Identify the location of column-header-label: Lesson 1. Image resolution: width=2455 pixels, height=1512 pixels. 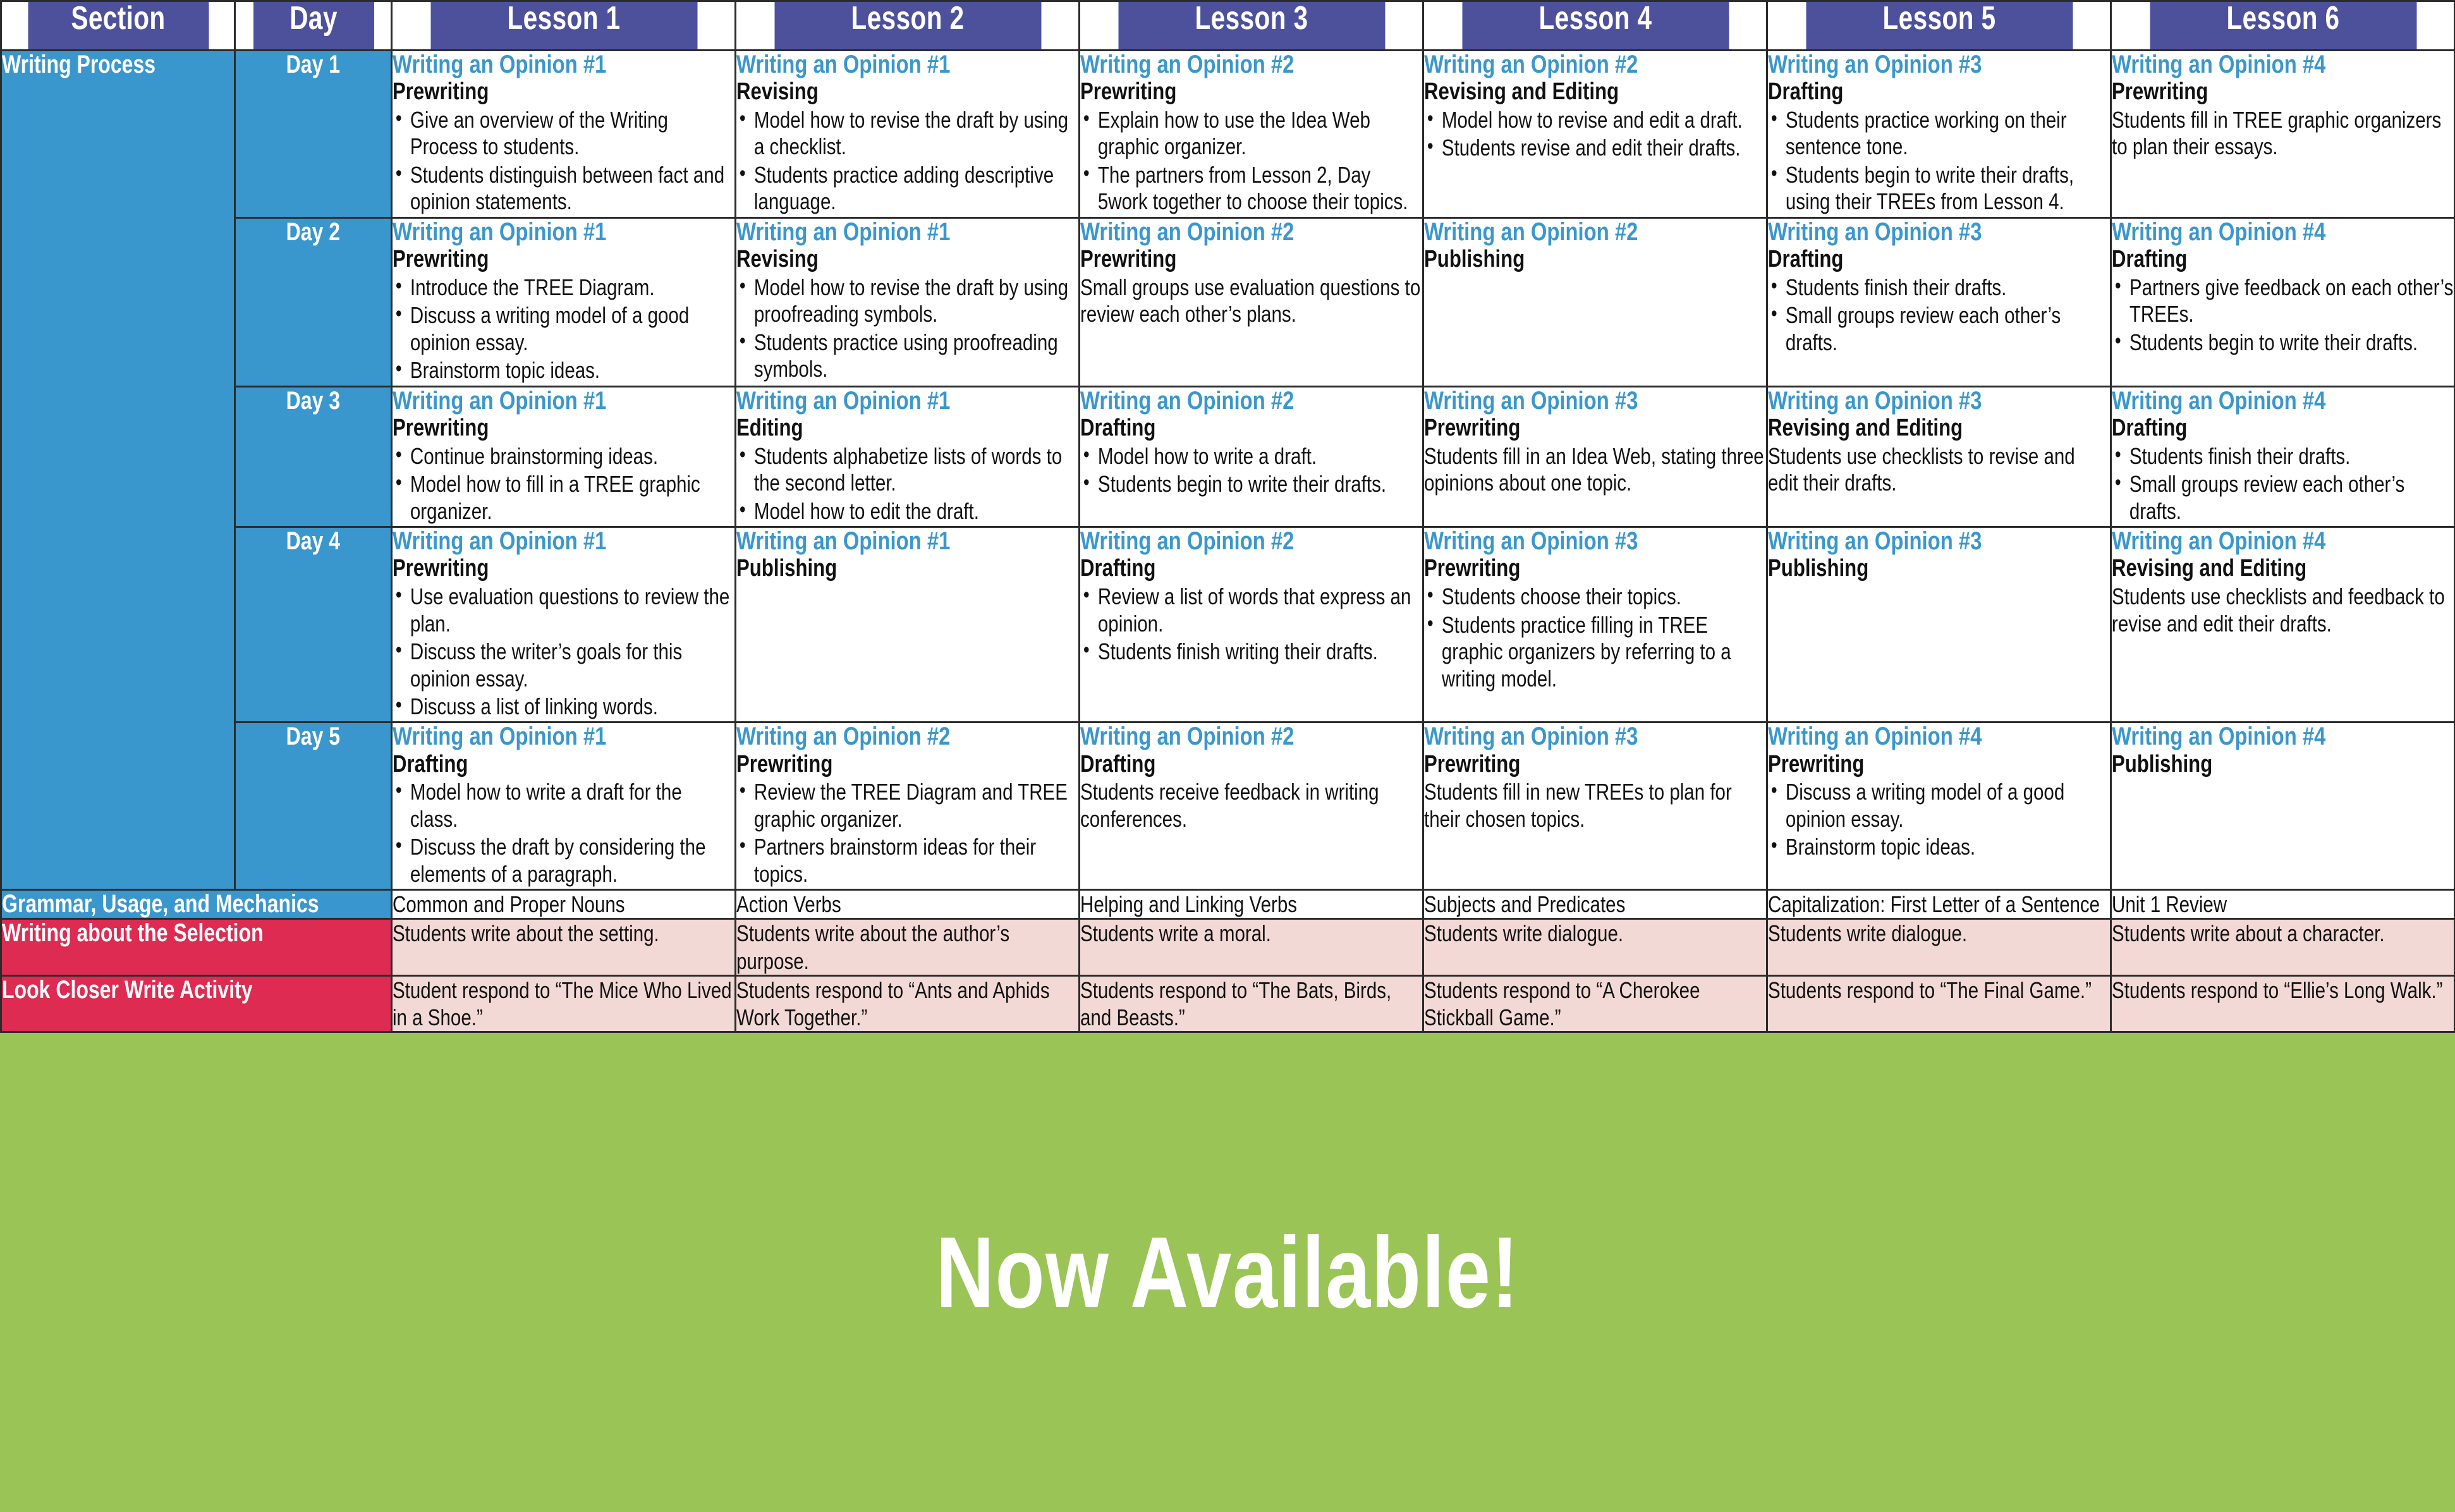
(563, 19).